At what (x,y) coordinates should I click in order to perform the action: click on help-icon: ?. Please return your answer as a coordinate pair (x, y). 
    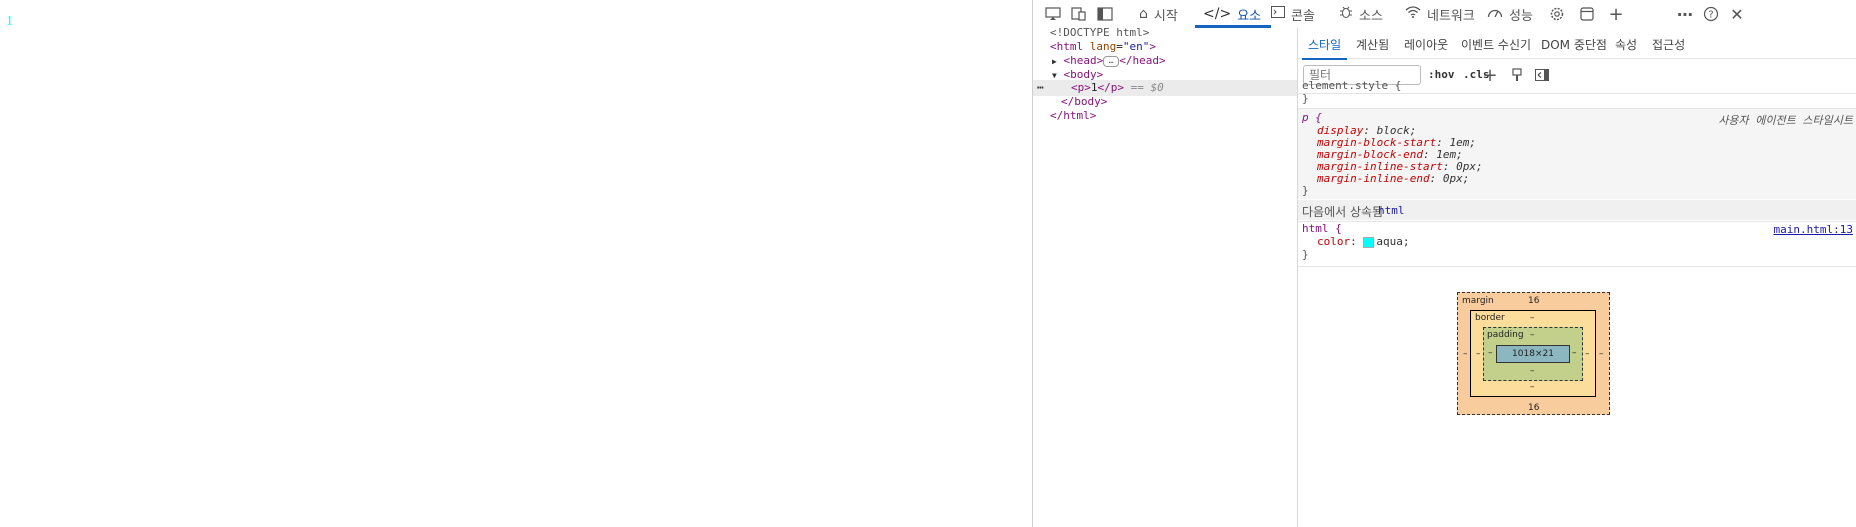
    Looking at the image, I should click on (1711, 14).